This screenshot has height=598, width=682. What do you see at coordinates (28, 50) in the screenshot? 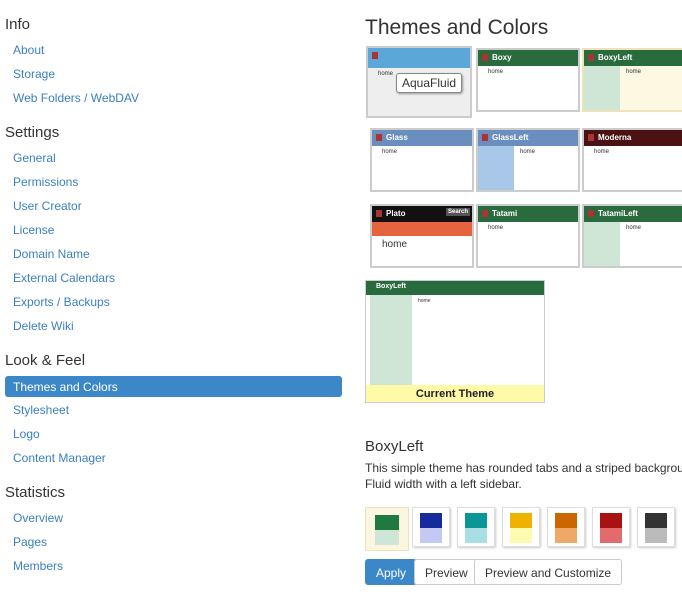
I see `sidebar-item-about: About` at bounding box center [28, 50].